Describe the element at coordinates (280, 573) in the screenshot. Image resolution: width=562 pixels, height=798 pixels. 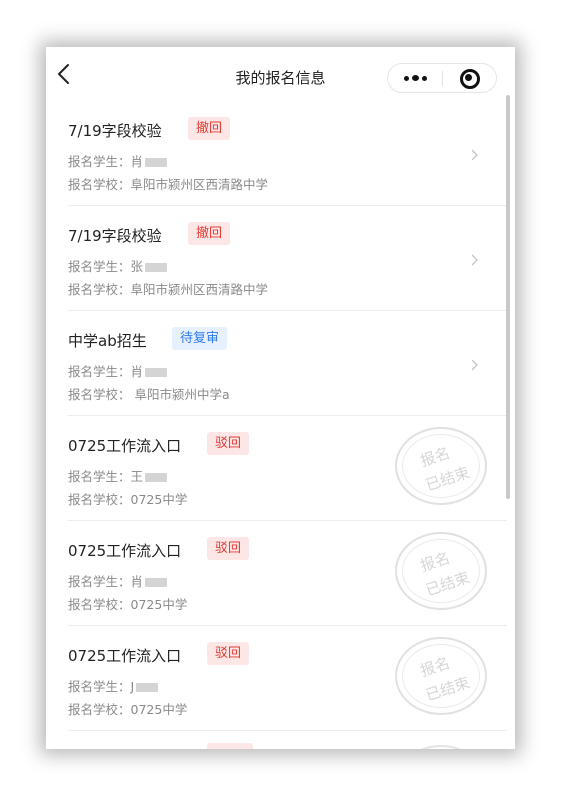
I see `list-item: 0725工作流入口 驳回 报名学生：肖 报名学校：0725中学 报名 已结束` at that location.